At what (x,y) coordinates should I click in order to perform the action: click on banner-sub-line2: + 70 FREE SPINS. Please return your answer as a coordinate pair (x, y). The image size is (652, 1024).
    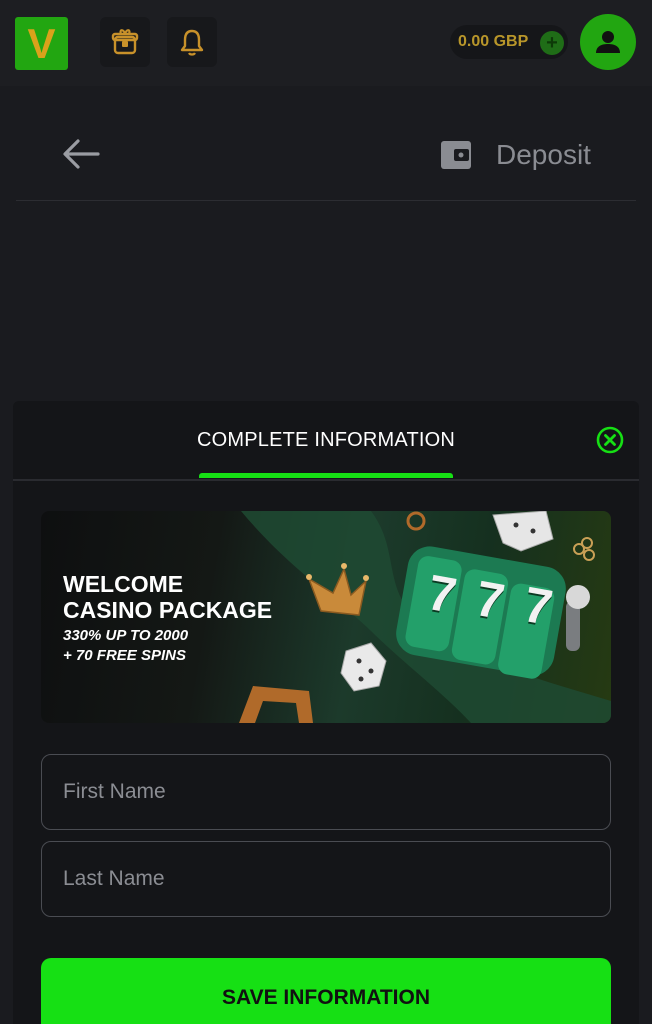
    Looking at the image, I should click on (124, 655).